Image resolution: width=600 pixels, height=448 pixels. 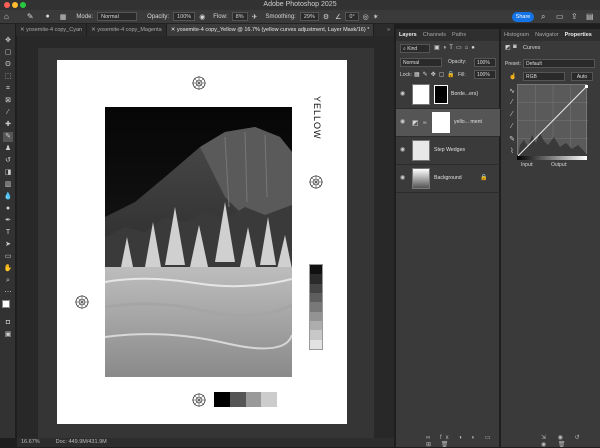 What do you see at coordinates (8, 209) in the screenshot?
I see `dodge-tool-icon: ●` at bounding box center [8, 209].